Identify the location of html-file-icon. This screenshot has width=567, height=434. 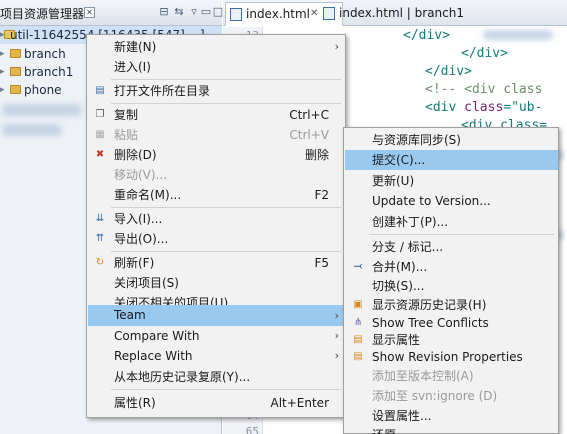
(236, 14).